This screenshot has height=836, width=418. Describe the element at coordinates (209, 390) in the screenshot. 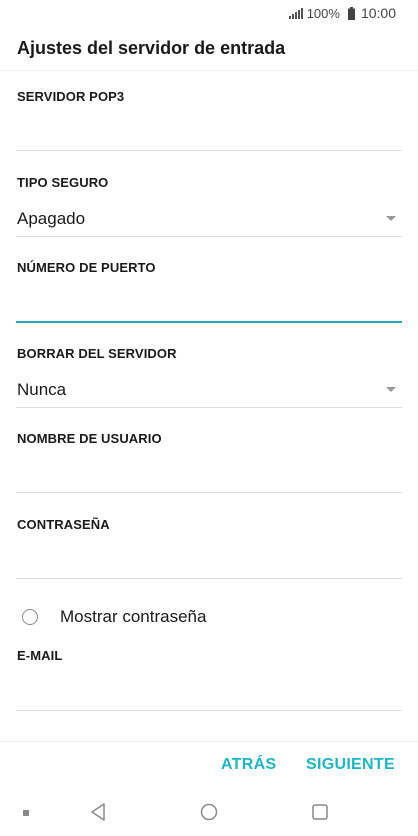

I see `delete-from-server-dropdown: Nunca` at that location.